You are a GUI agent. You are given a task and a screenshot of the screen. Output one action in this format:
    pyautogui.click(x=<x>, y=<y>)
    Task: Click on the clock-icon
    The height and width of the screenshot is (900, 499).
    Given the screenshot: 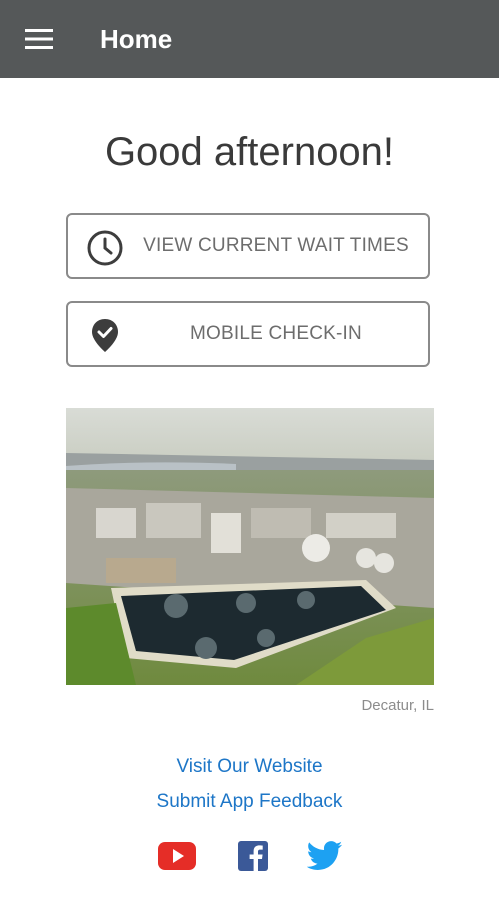 What is the action you would take?
    pyautogui.click(x=105, y=248)
    